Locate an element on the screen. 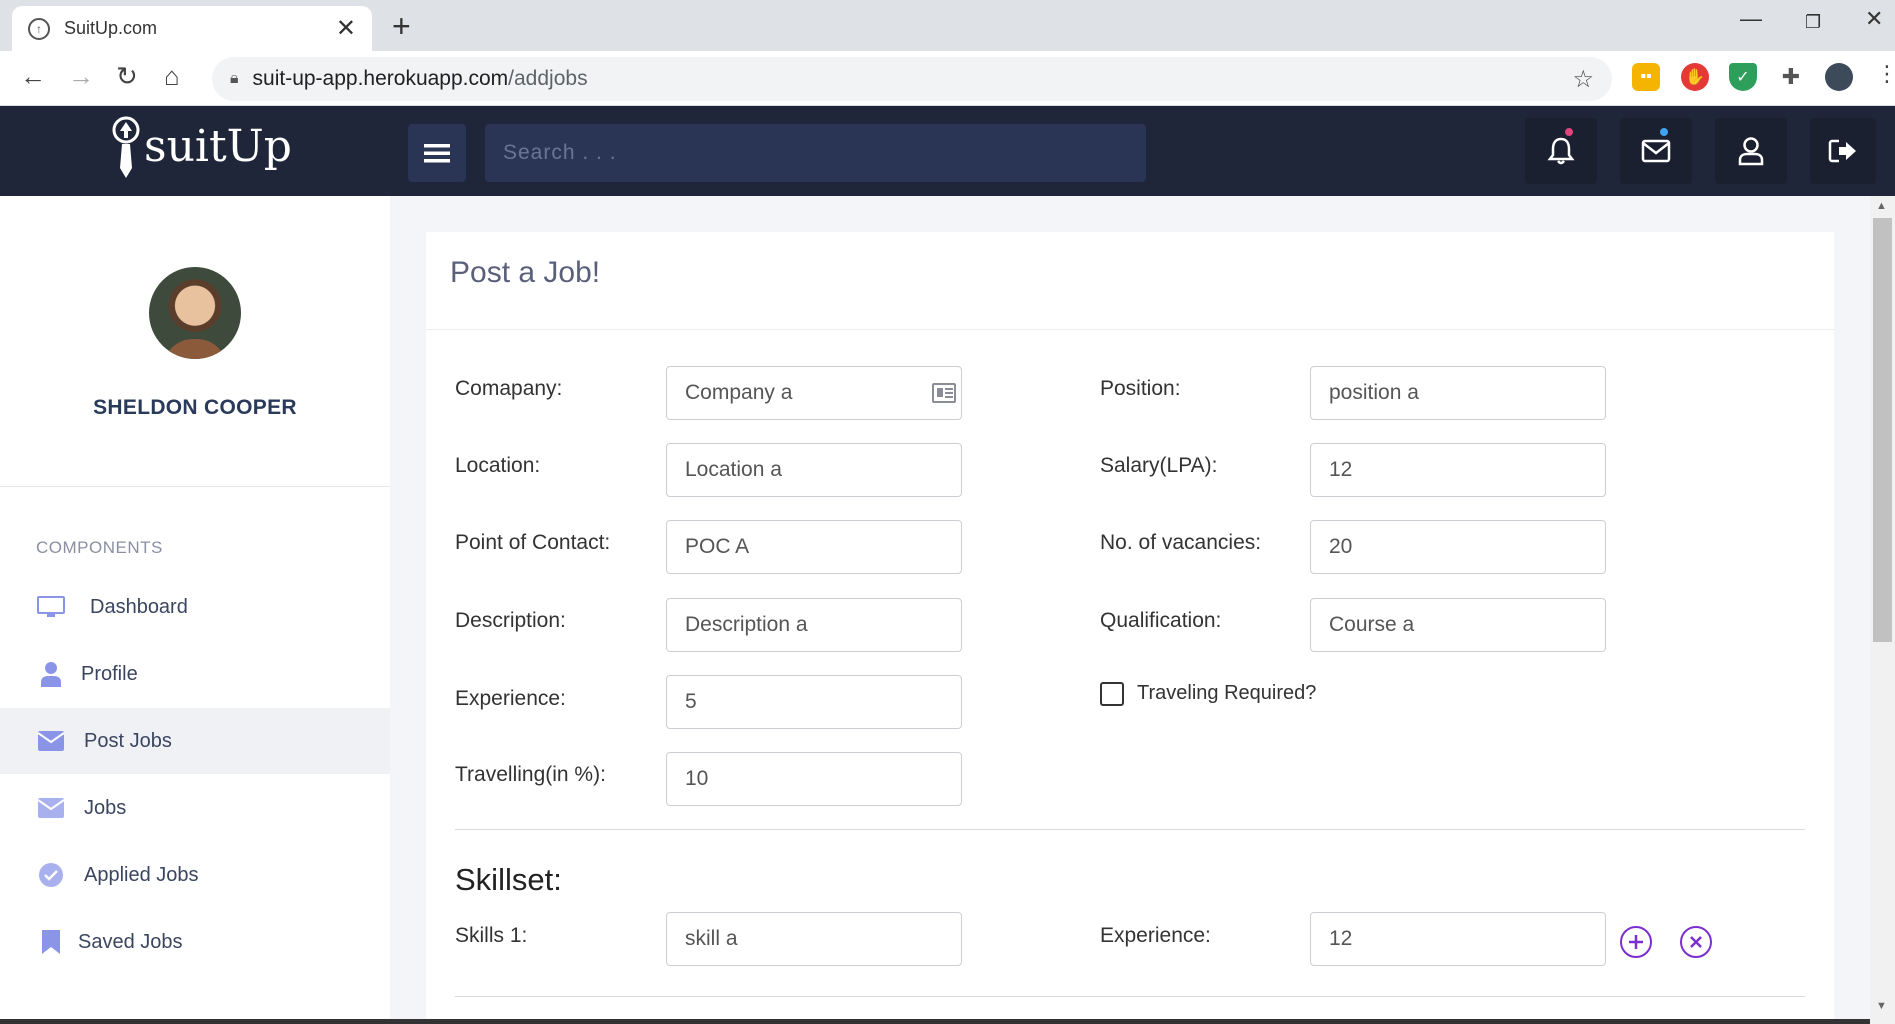  sidebar-item-label: Jobs is located at coordinates (105, 807).